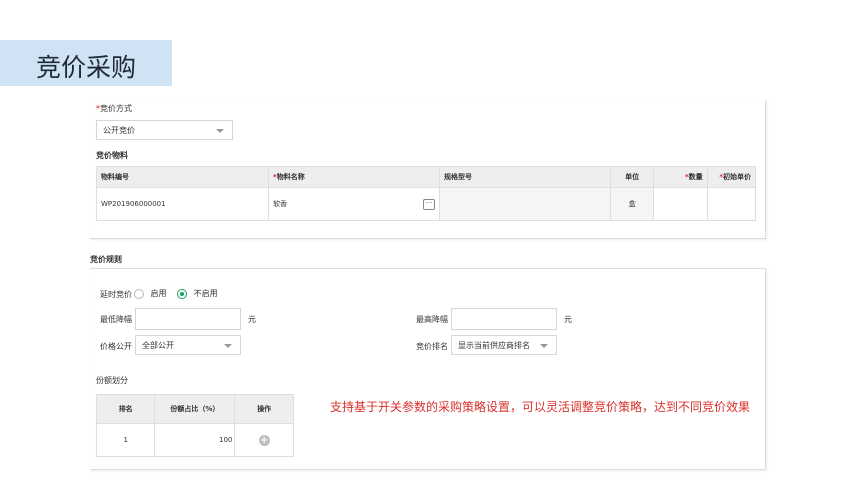 Image resolution: width=860 pixels, height=484 pixels. Describe the element at coordinates (429, 204) in the screenshot. I see `more-options-icon: ···` at that location.